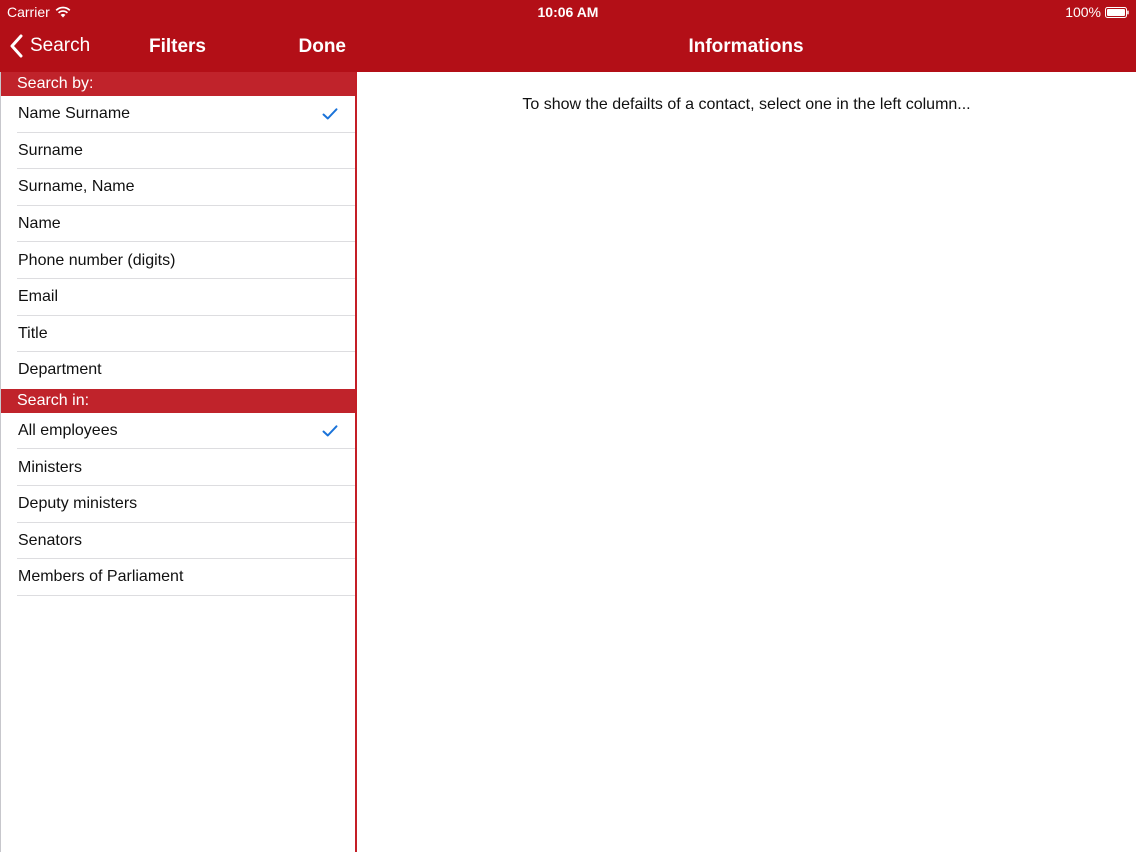  Describe the element at coordinates (68, 431) in the screenshot. I see `search-in-option-label: All employees` at that location.